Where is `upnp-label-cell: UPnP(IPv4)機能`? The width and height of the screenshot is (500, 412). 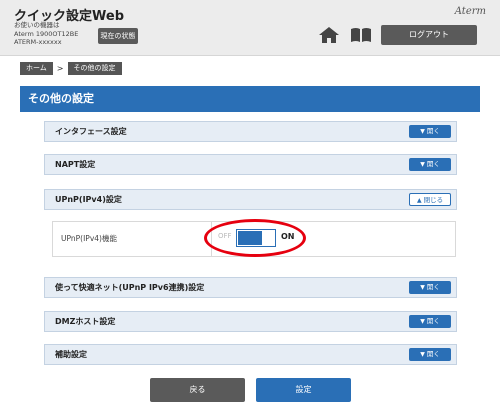
upnp-label-cell: UPnP(IPv4)機能 is located at coordinates (132, 239).